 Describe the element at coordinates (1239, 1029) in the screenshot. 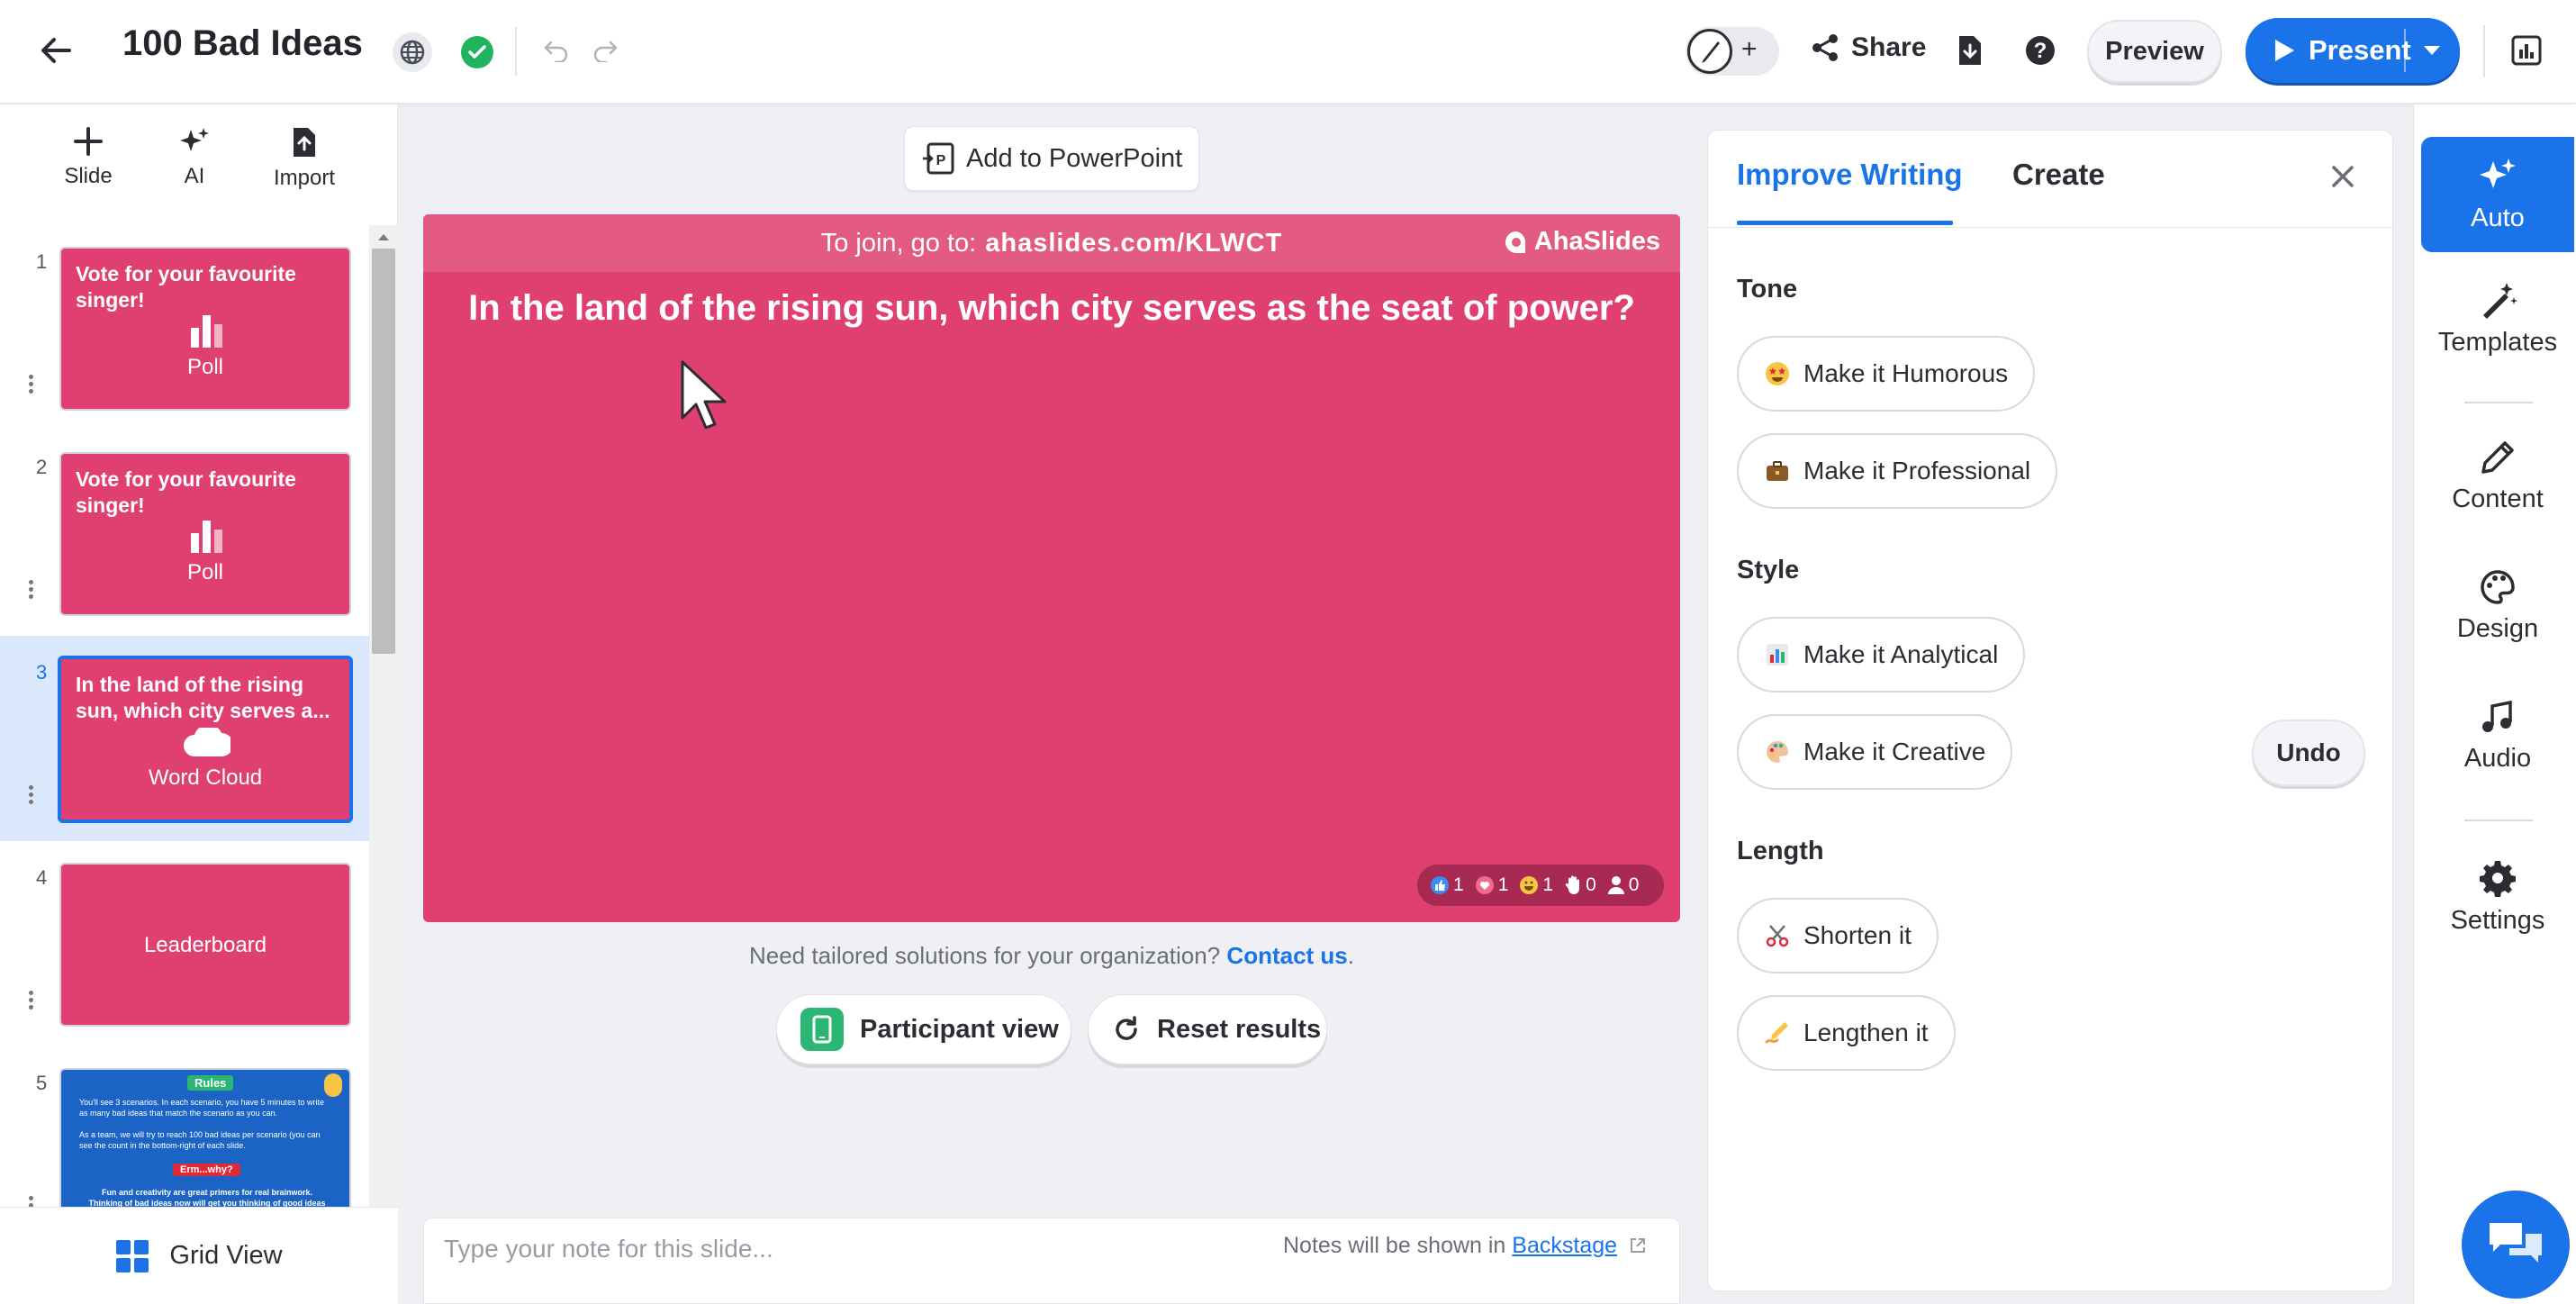

I see `reset-results-label: Reset results` at that location.